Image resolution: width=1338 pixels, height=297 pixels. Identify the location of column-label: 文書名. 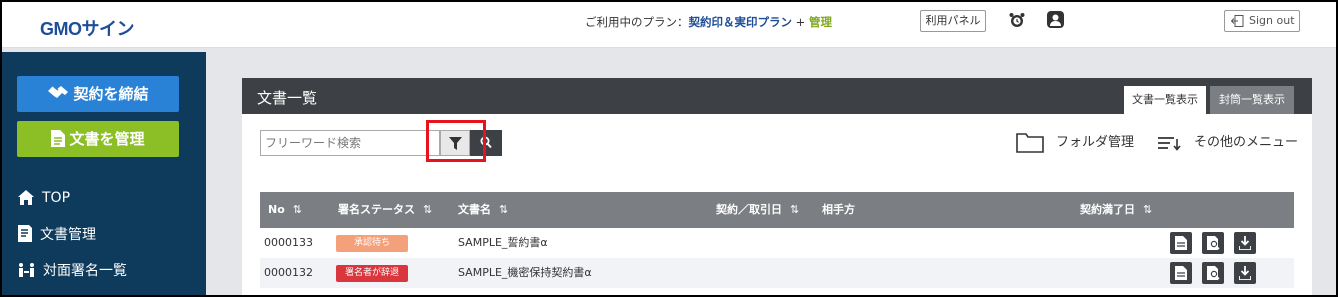
(474, 209).